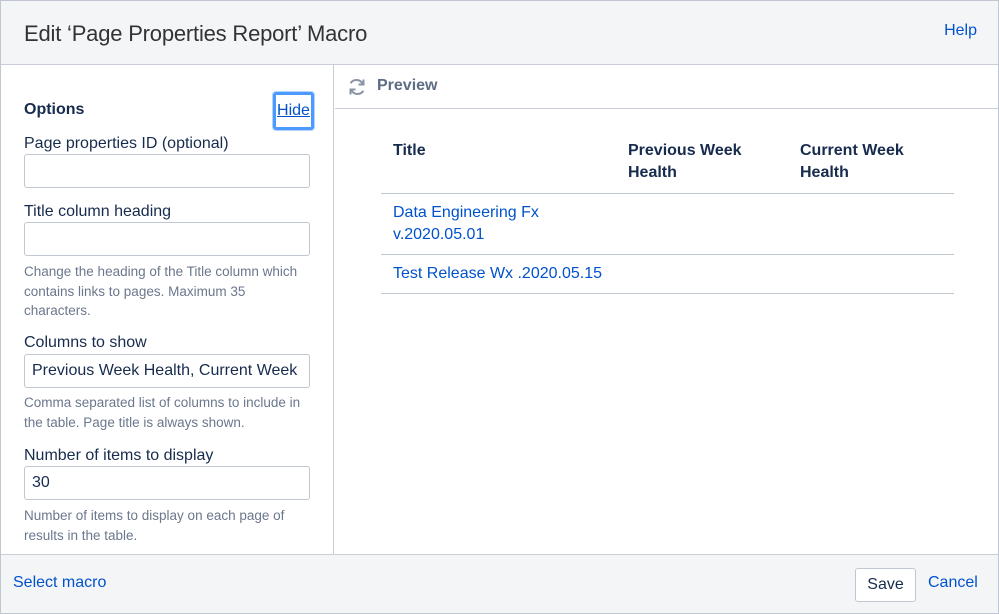  What do you see at coordinates (293, 111) in the screenshot?
I see `hide-options-link: Hide` at bounding box center [293, 111].